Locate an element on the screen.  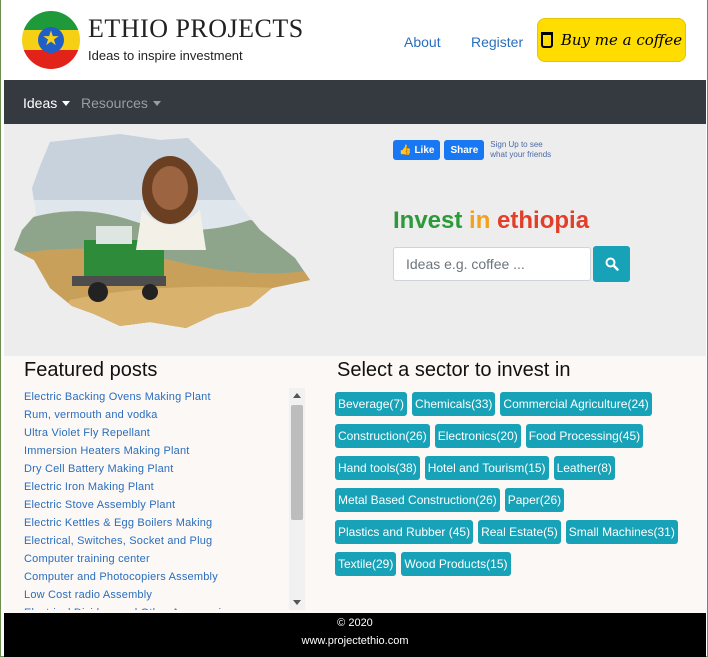
featured-post-link: Dry Cell Battery Making Plant is located at coordinates (165, 469).